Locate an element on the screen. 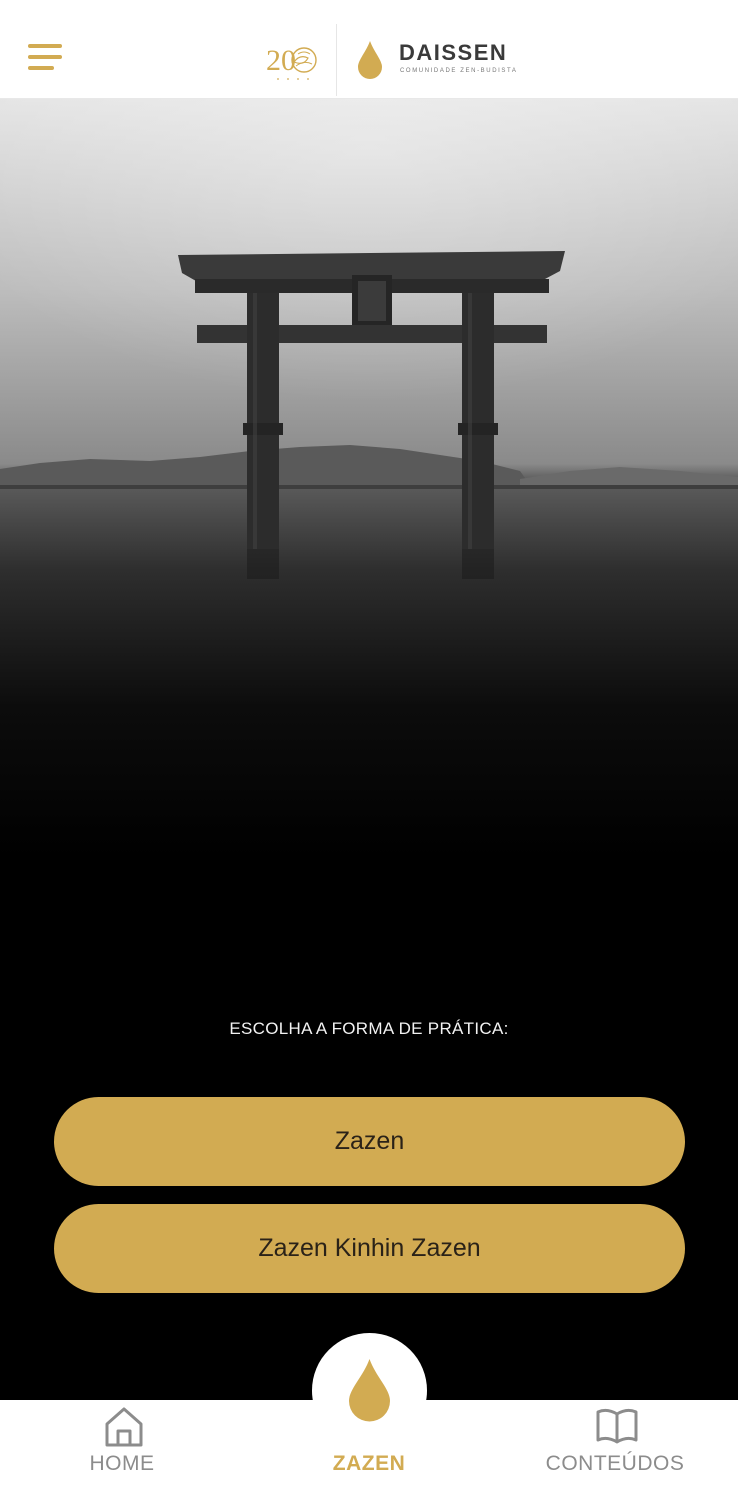 The image size is (738, 1505). nav-label-conteudos: CONTEÚDOS is located at coordinates (615, 1463).